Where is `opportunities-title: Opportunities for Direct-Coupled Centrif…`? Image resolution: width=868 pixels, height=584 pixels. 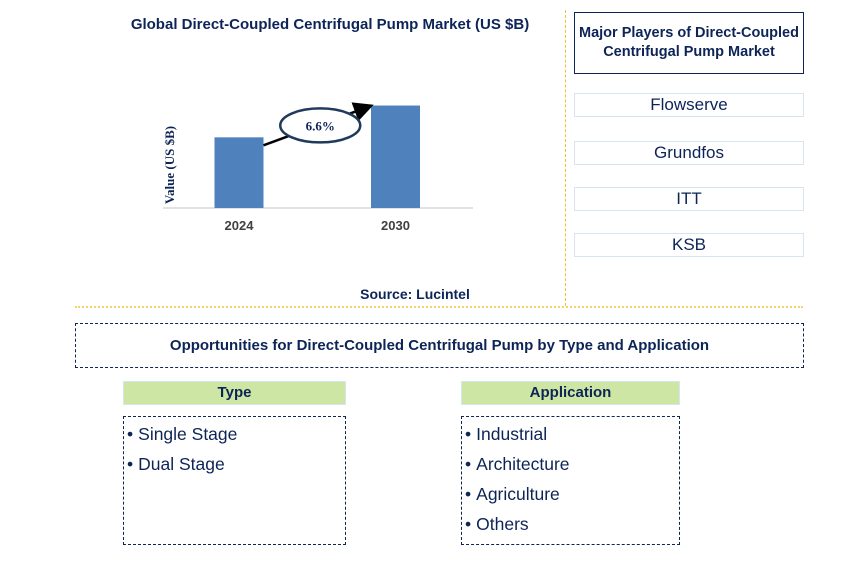 opportunities-title: Opportunities for Direct-Coupled Centrif… is located at coordinates (439, 345).